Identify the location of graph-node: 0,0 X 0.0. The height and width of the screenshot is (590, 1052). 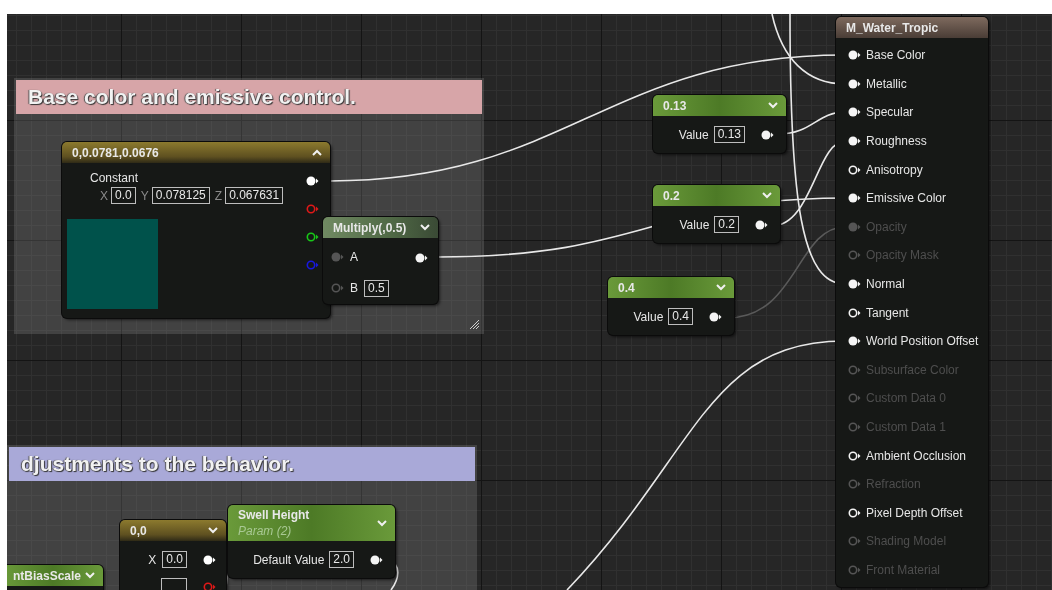
(173, 555).